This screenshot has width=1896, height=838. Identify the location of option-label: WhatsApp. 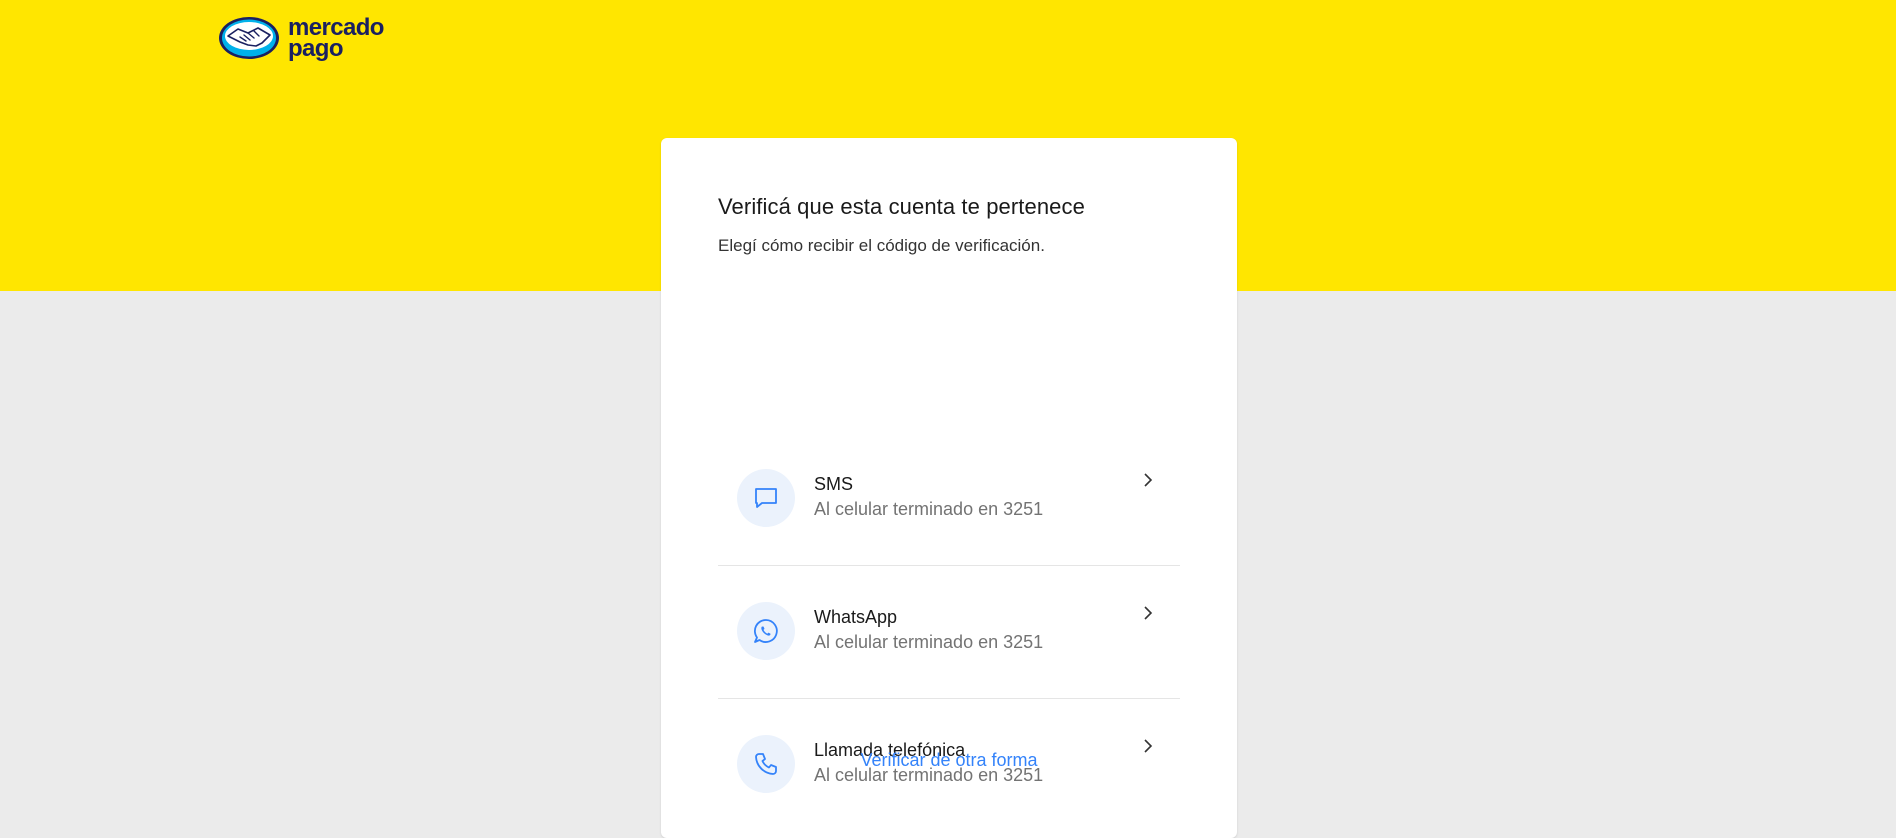
(856, 617).